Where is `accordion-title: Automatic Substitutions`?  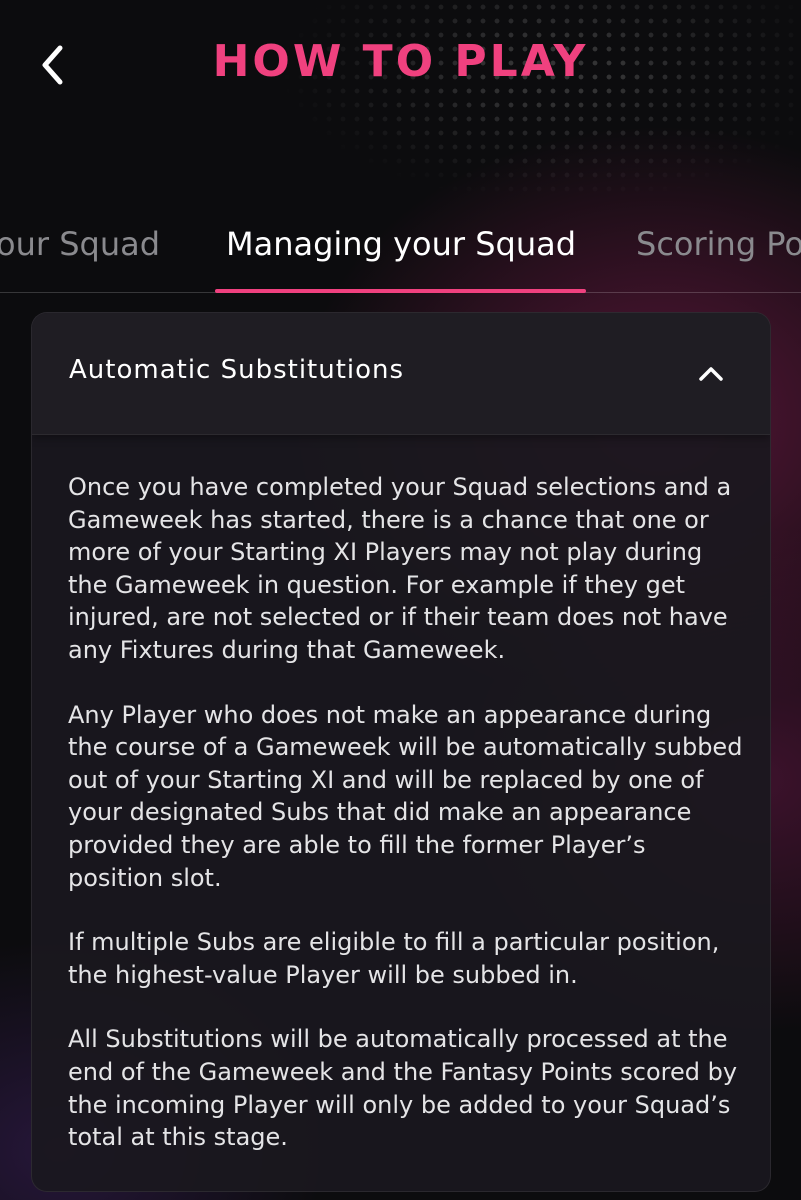
accordion-title: Automatic Substitutions is located at coordinates (237, 370).